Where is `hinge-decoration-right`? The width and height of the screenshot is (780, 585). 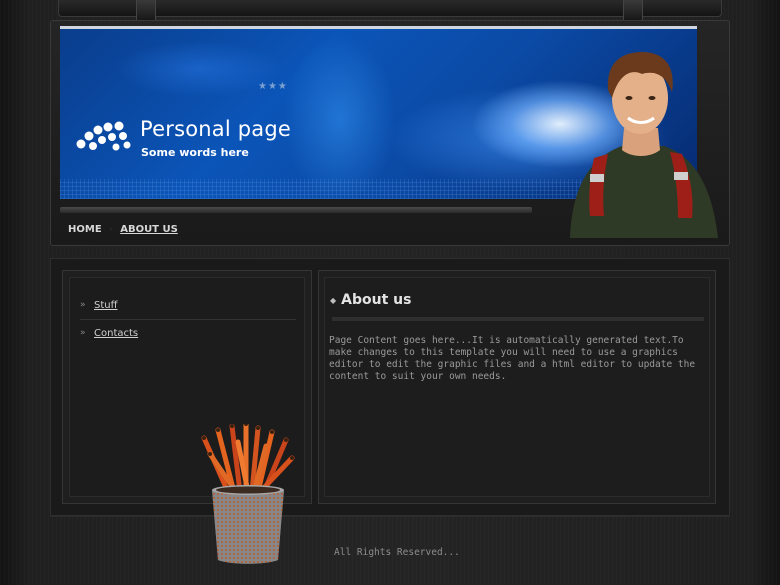 hinge-decoration-right is located at coordinates (633, 11).